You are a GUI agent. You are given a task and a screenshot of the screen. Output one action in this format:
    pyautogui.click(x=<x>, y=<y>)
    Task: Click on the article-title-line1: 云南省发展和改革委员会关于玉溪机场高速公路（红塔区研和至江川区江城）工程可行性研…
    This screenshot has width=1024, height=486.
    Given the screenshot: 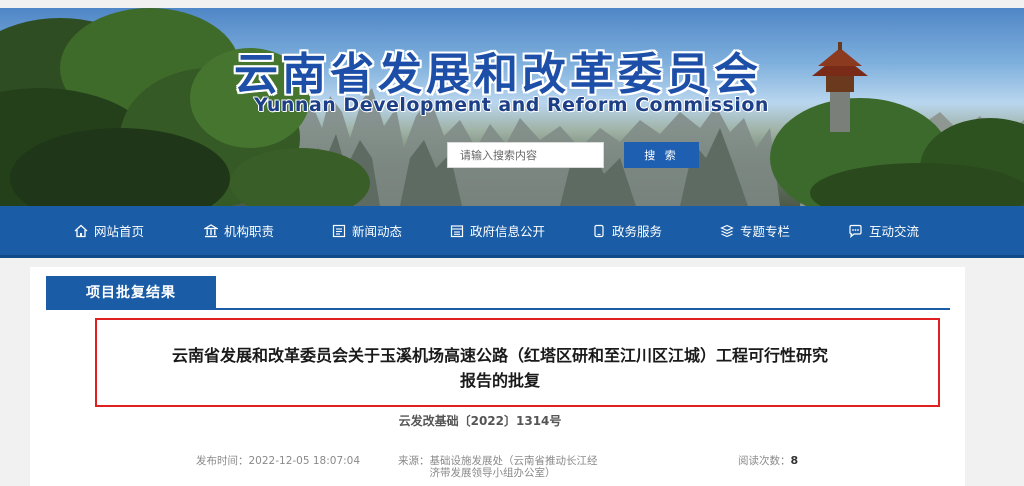 What is the action you would take?
    pyautogui.click(x=499, y=355)
    